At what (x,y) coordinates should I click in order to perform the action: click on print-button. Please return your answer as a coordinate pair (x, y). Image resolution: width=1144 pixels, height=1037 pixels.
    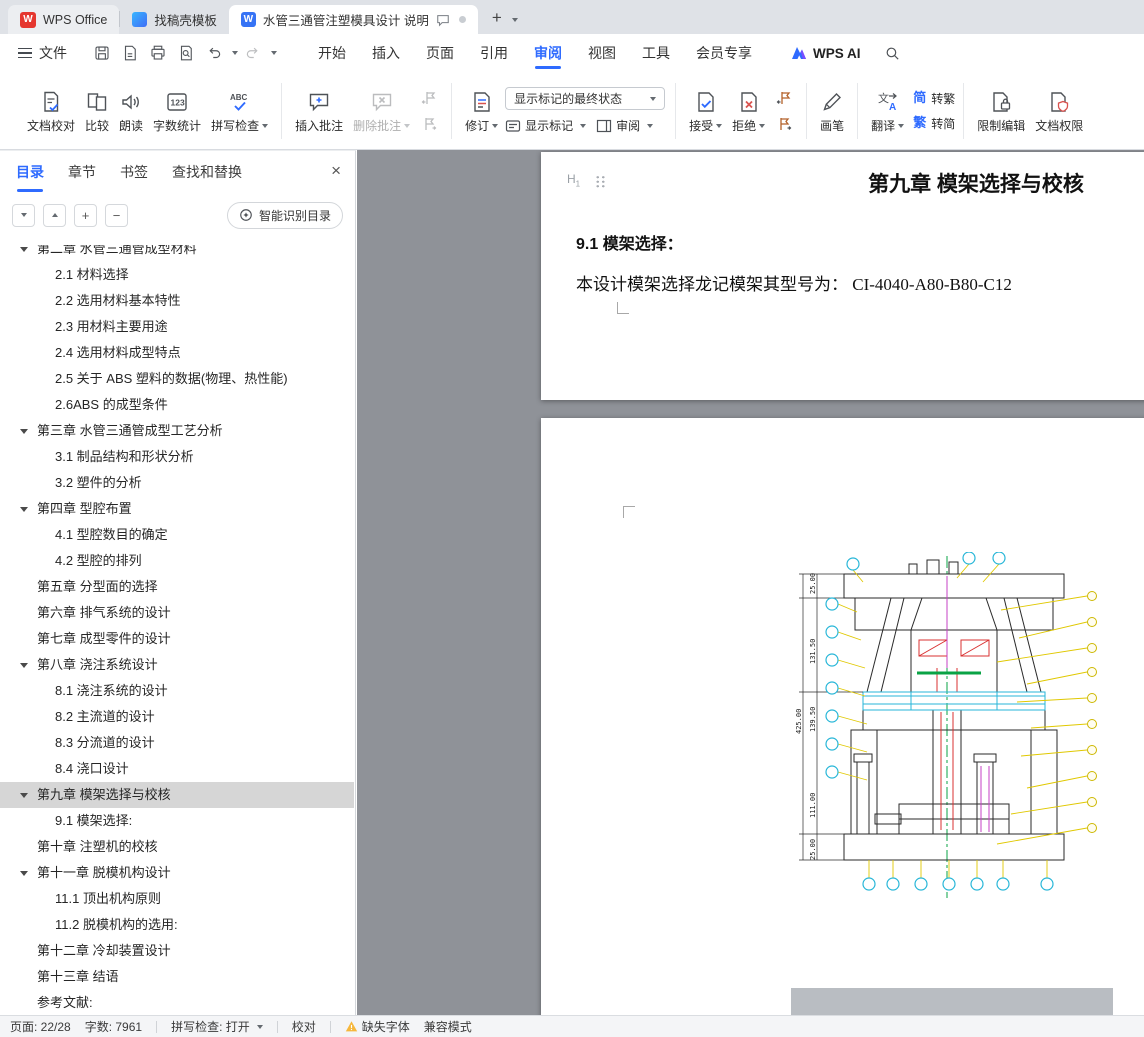
    Looking at the image, I should click on (158, 53).